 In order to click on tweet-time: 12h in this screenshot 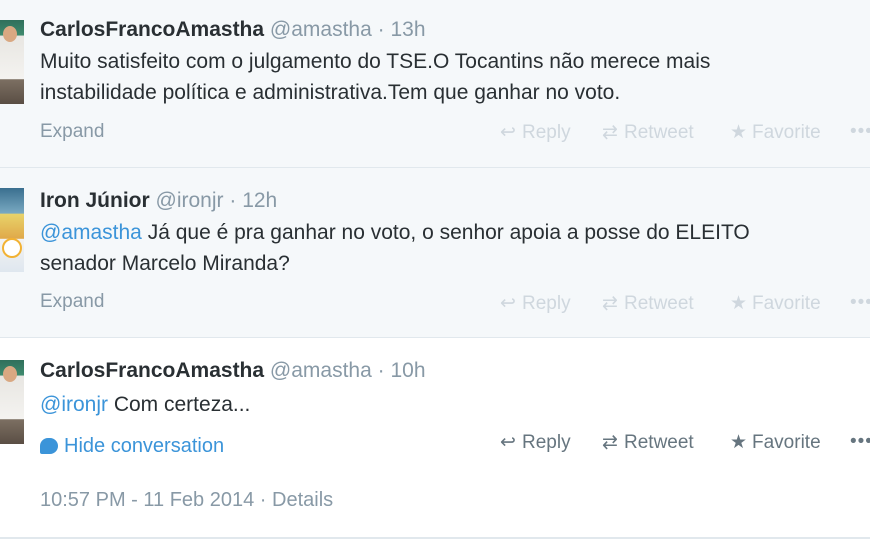, I will do `click(259, 200)`.